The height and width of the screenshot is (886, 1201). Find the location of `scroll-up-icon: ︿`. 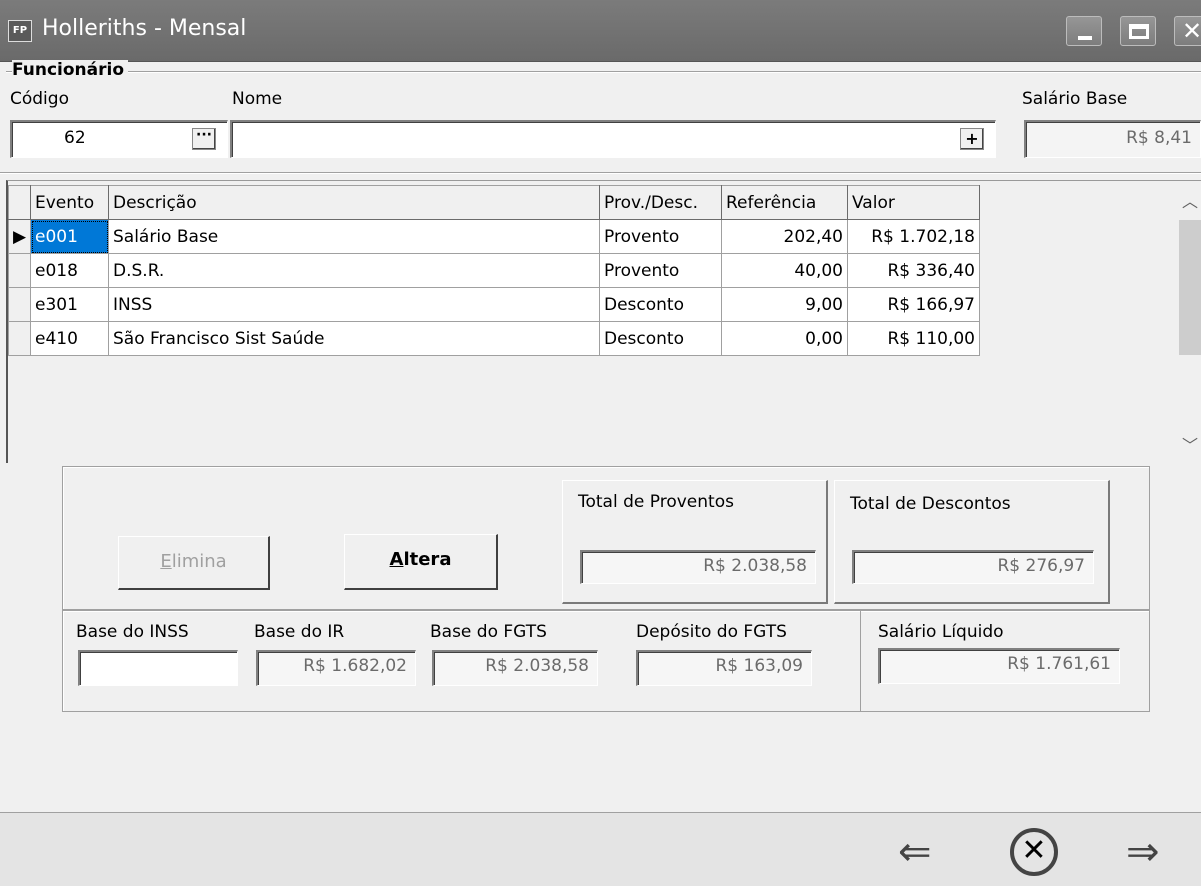

scroll-up-icon: ︿ is located at coordinates (1190, 203).